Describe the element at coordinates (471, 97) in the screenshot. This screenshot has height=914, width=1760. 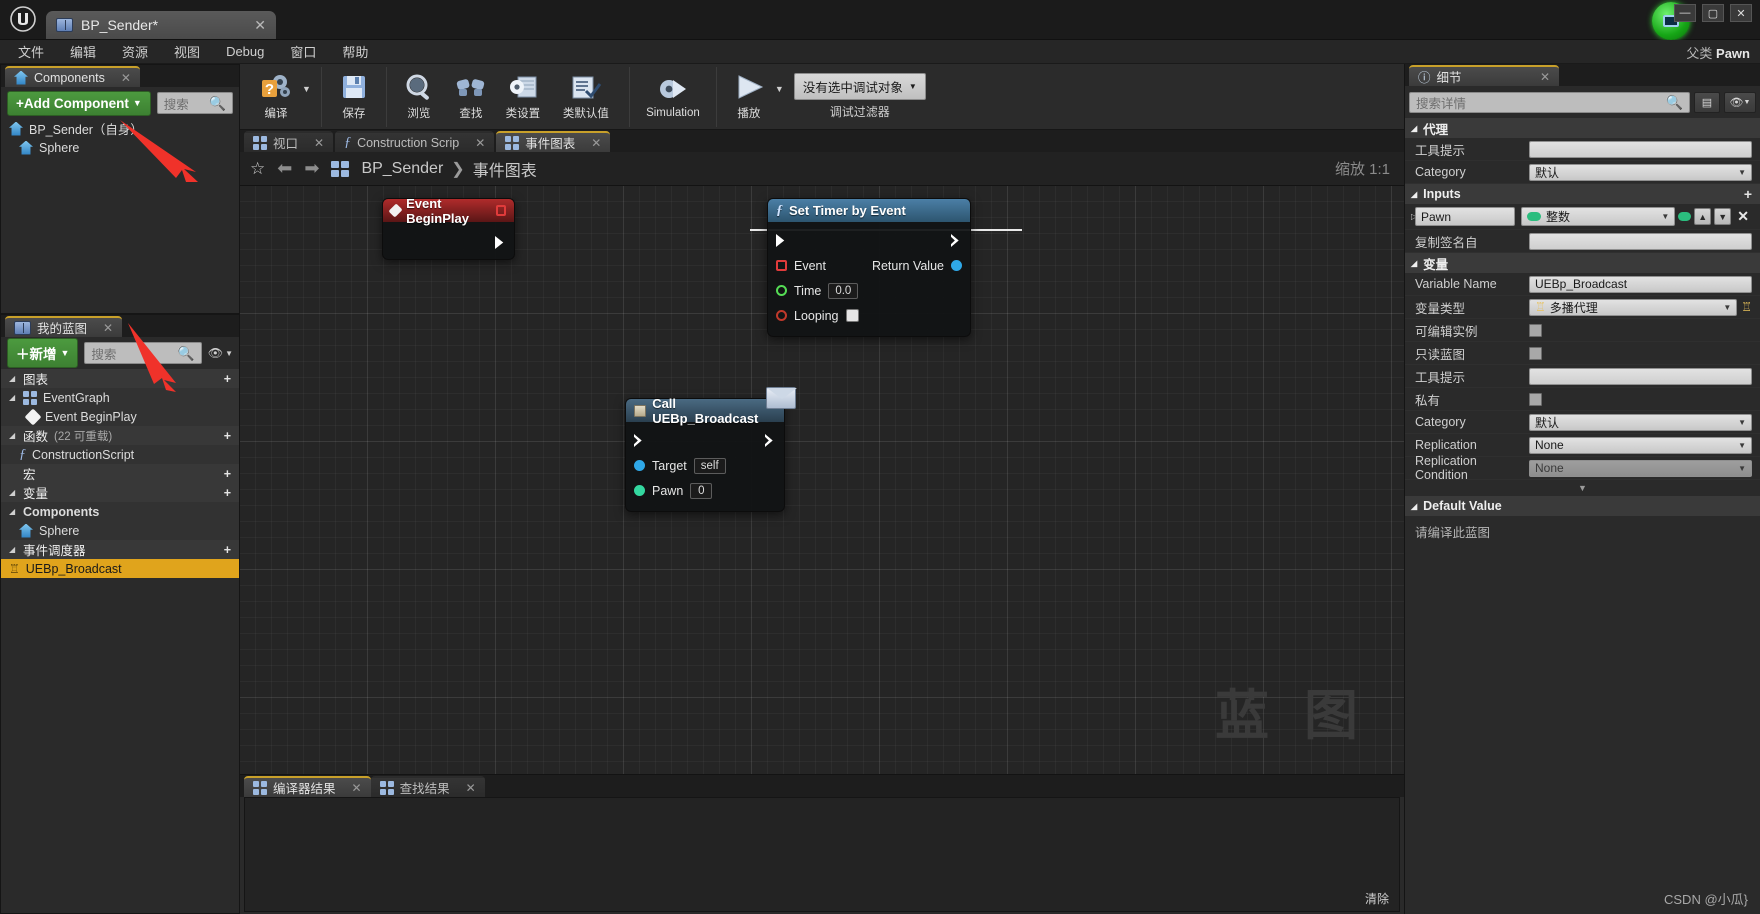
I see `find-button: 查找` at that location.